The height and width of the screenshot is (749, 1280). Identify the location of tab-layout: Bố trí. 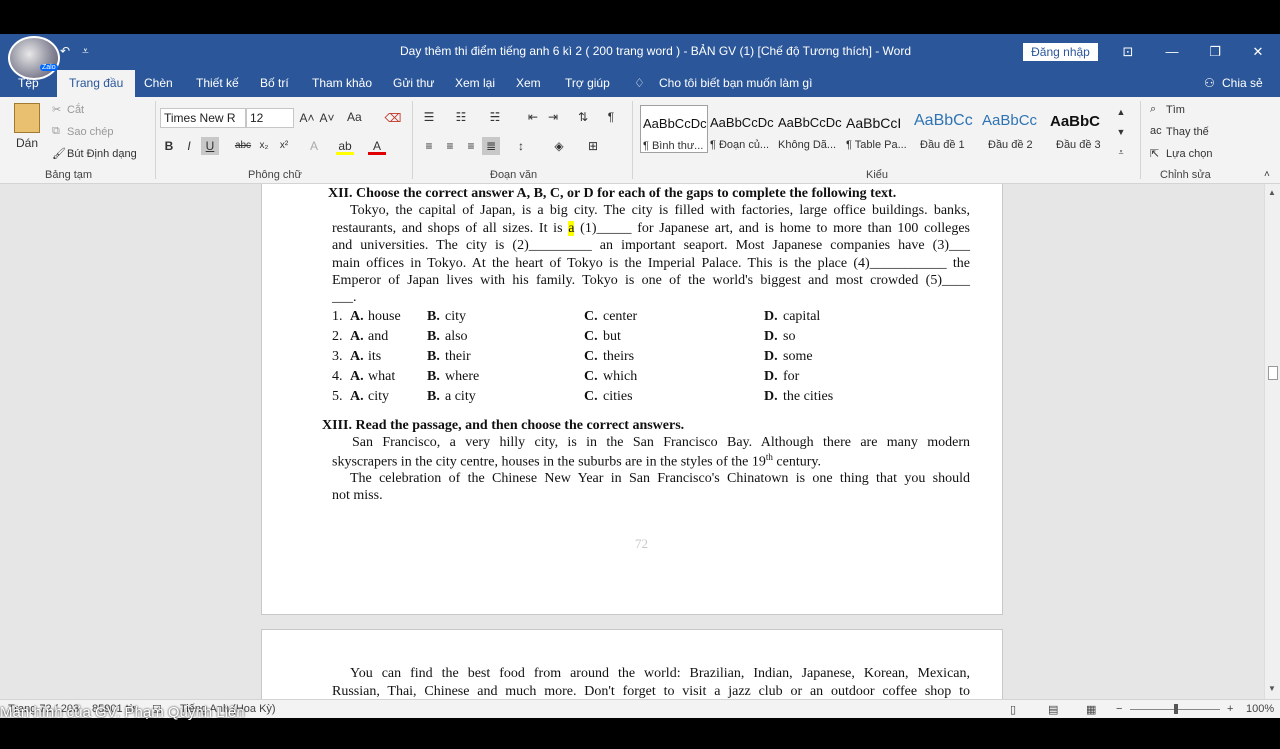
(274, 83).